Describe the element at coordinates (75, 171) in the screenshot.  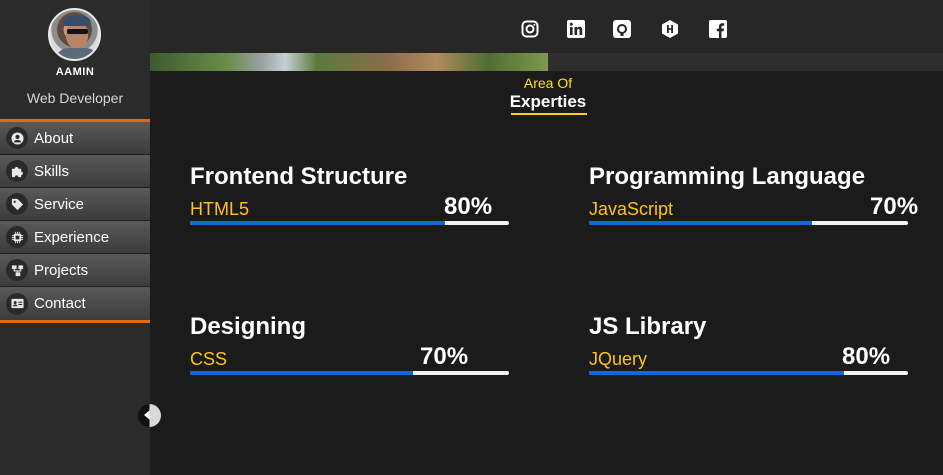
I see `sidebar-item-skills: Skills` at that location.